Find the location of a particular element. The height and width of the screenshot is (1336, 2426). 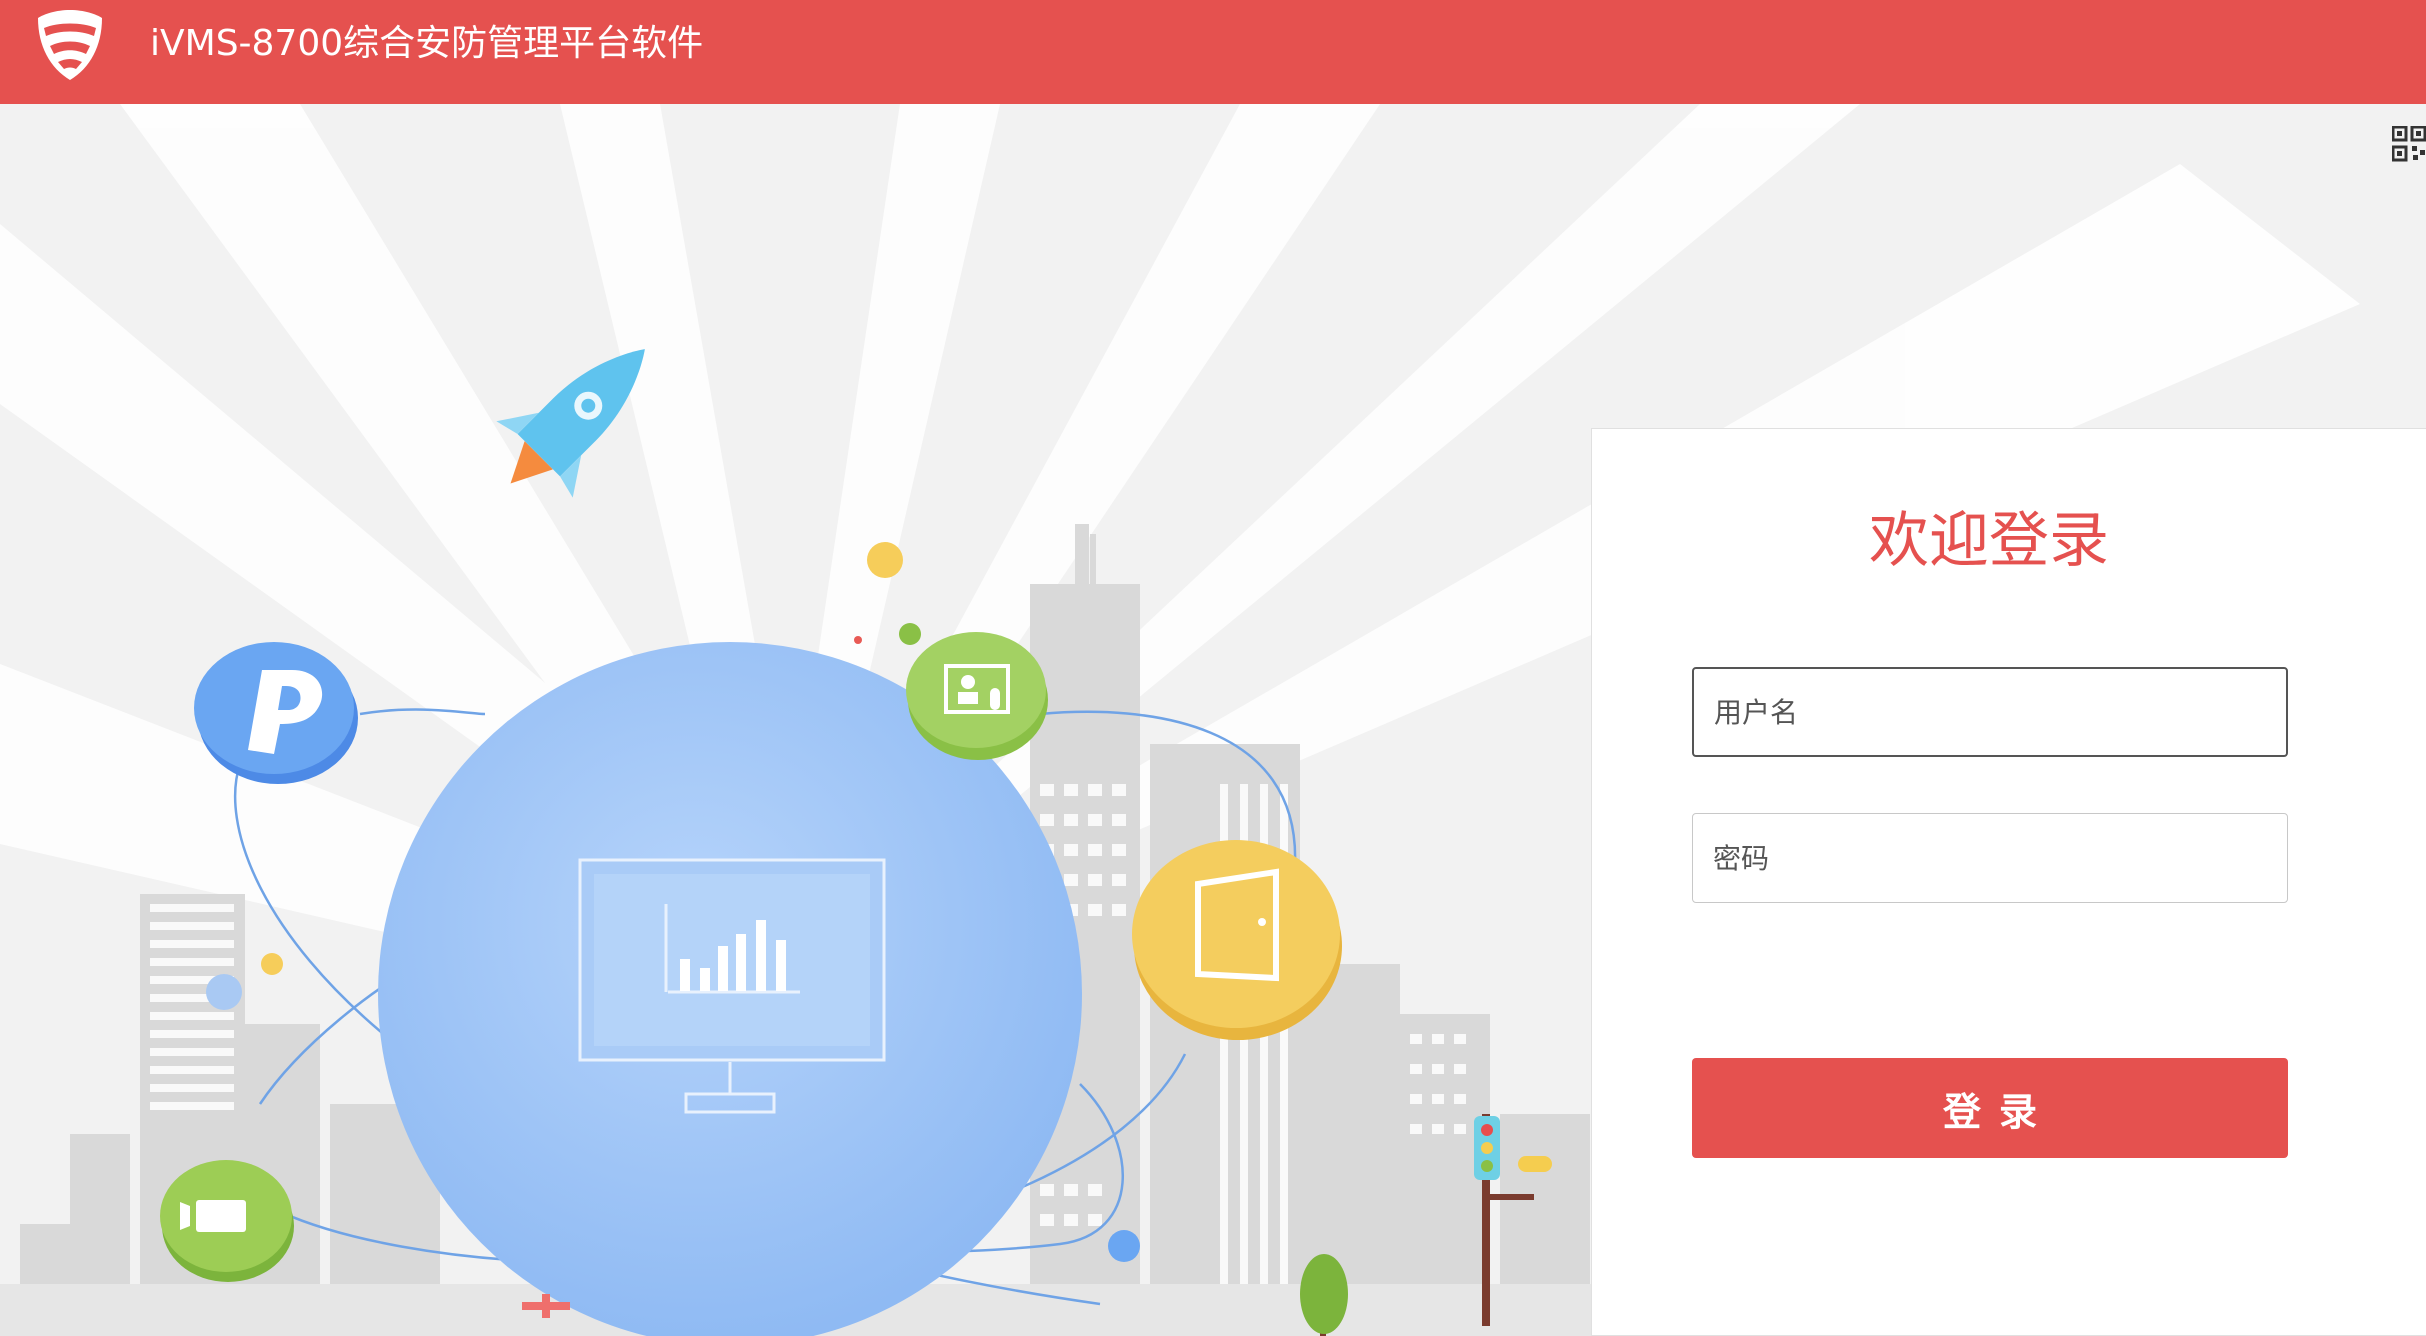

shield-logo-icon is located at coordinates (70, 45).